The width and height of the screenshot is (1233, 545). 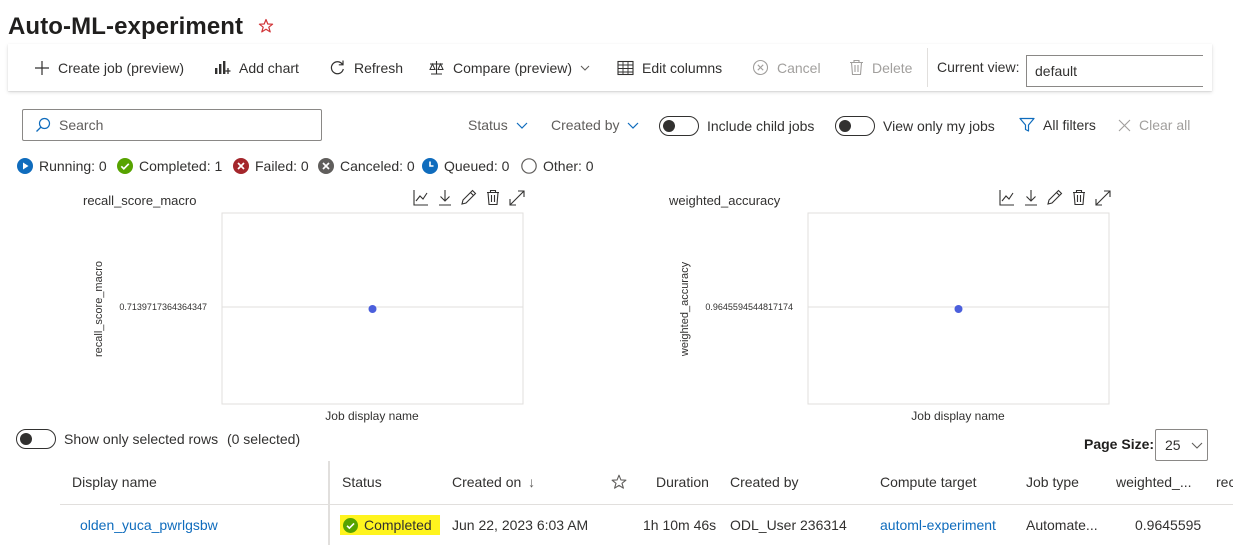 I want to click on column-header-status: Status, so click(x=362, y=482).